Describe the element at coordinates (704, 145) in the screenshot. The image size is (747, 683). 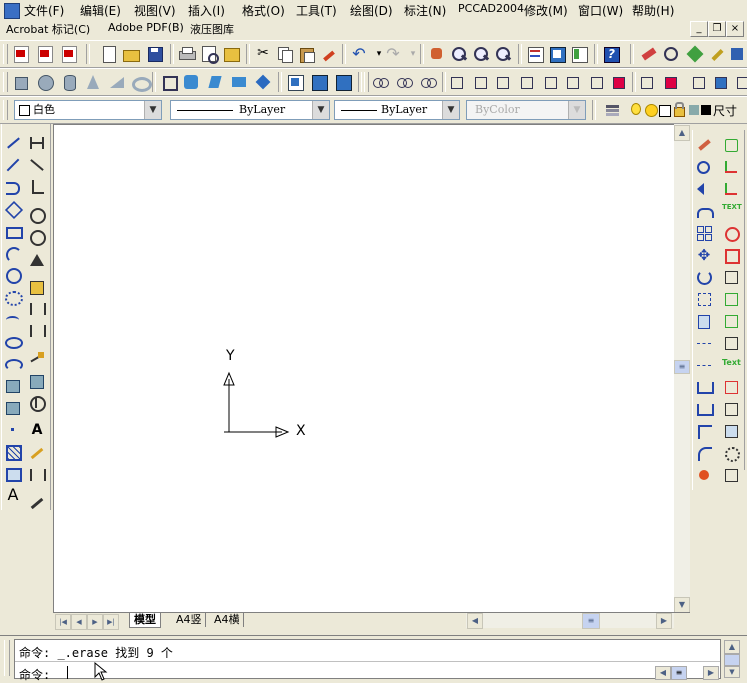
I see `erase-icon` at that location.